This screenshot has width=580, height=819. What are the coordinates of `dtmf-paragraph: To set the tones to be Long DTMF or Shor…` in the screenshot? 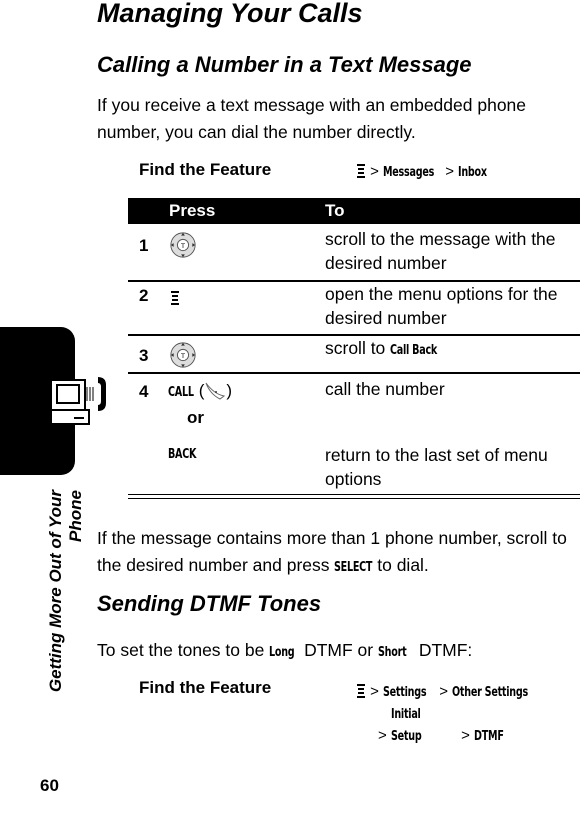 It's located at (285, 650).